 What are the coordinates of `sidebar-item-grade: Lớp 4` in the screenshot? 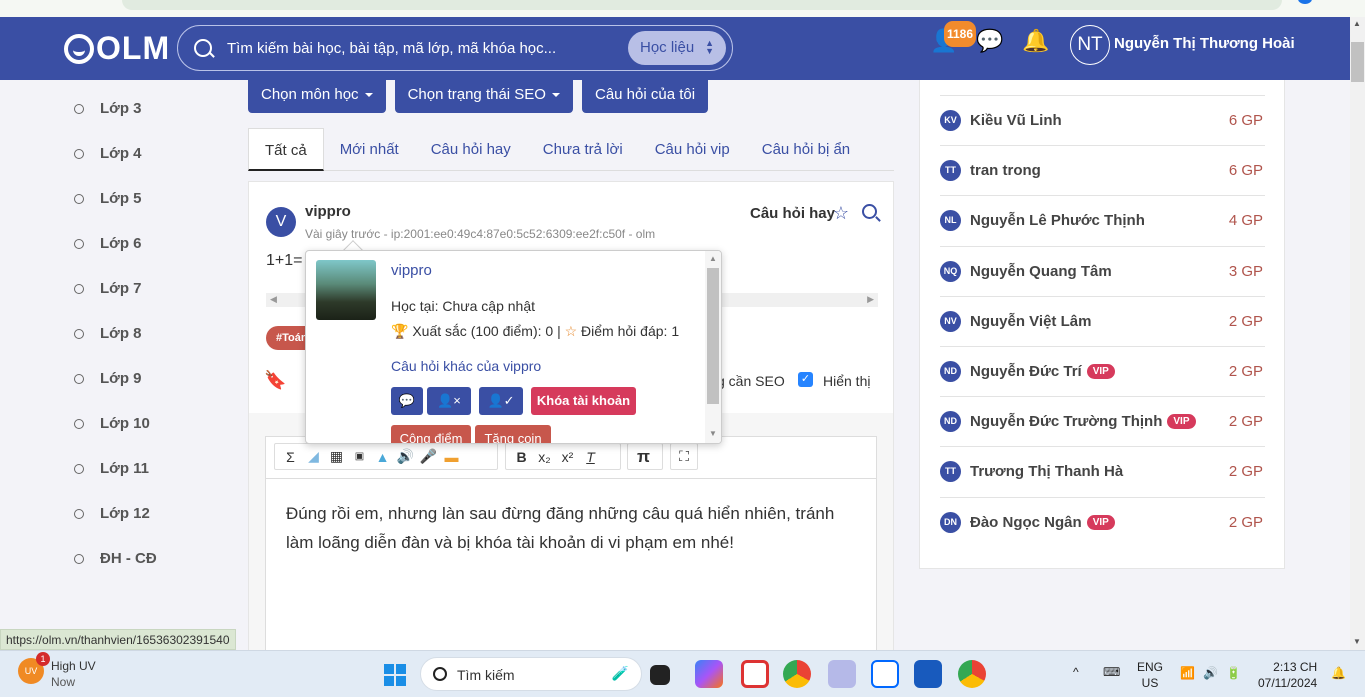 It's located at (108, 153).